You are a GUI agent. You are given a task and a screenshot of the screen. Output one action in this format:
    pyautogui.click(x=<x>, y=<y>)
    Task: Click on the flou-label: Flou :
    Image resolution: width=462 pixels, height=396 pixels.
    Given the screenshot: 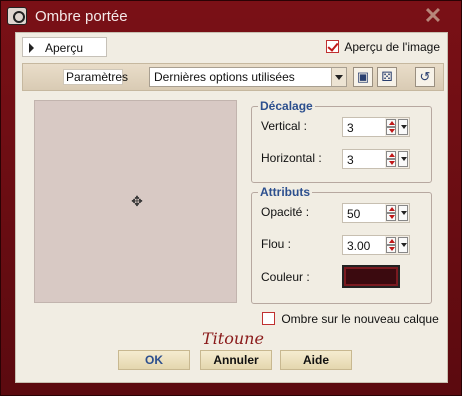 What is the action you would take?
    pyautogui.click(x=276, y=244)
    